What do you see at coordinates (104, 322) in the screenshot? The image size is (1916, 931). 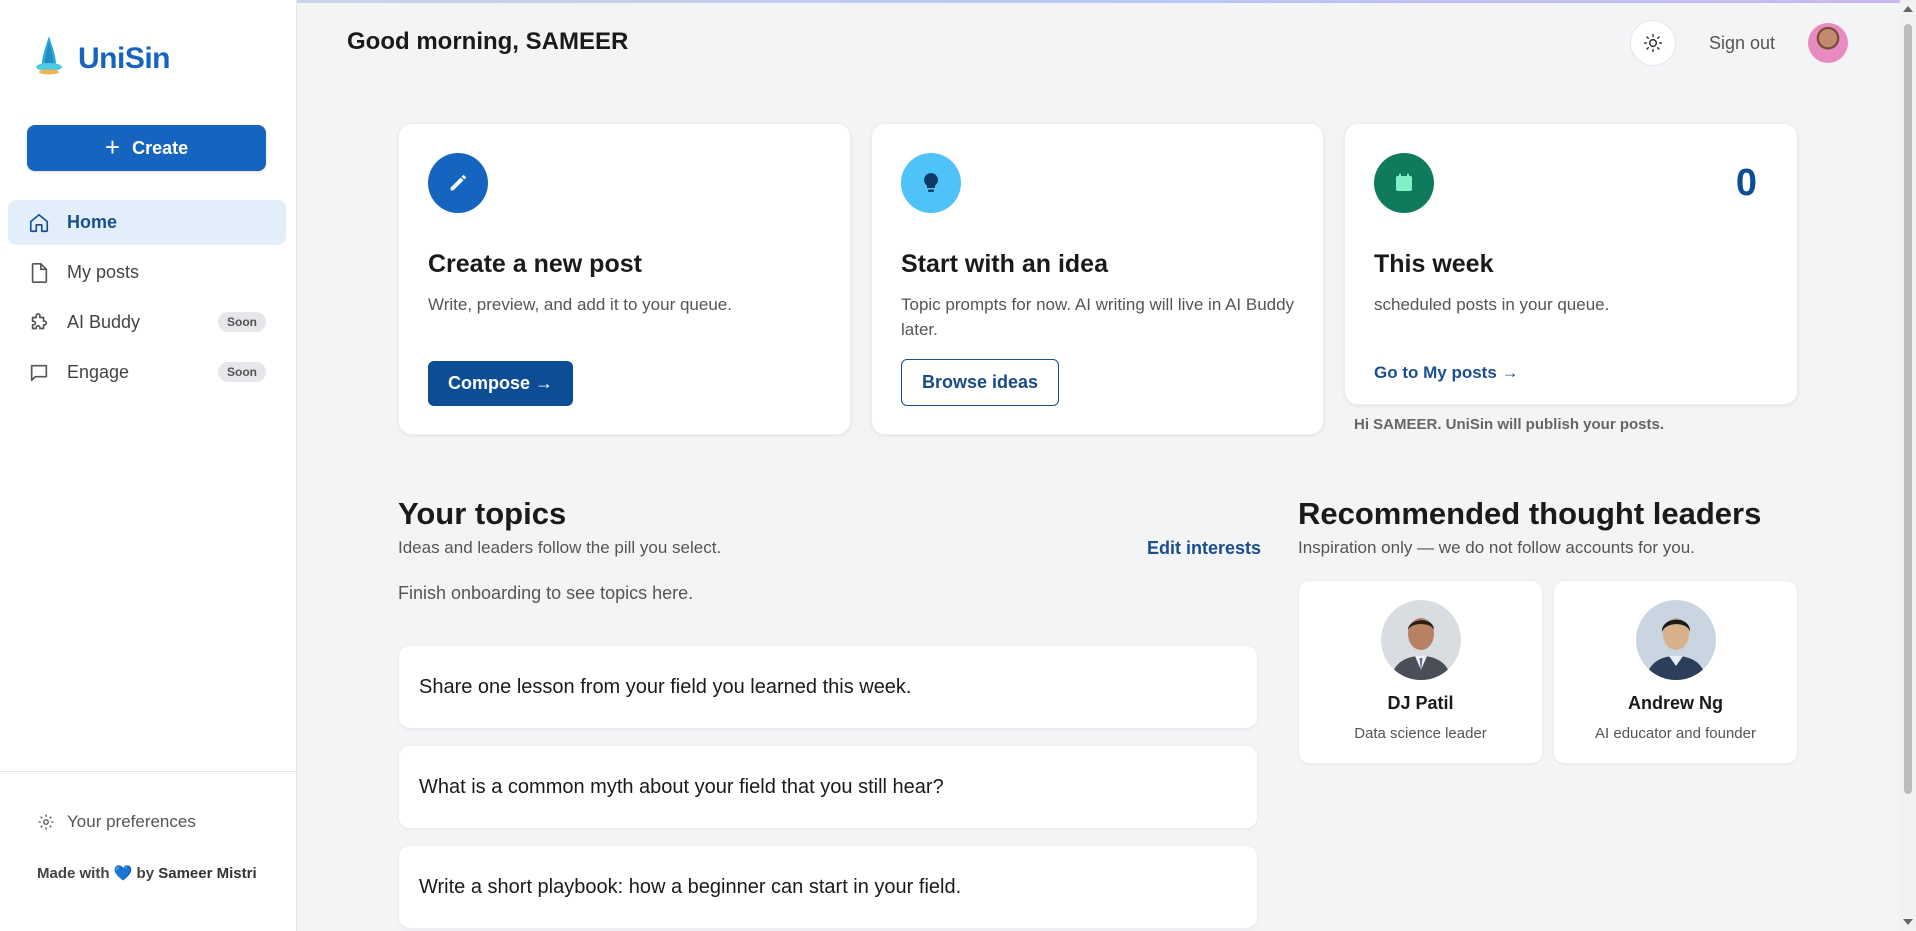 I see `sidebar-item-label: AI Buddy` at bounding box center [104, 322].